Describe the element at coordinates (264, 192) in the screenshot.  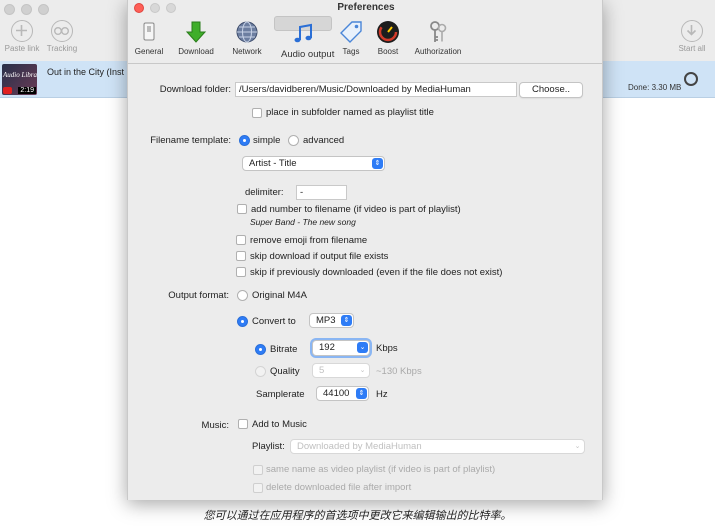
I see `delimiter-label: delimiter:` at that location.